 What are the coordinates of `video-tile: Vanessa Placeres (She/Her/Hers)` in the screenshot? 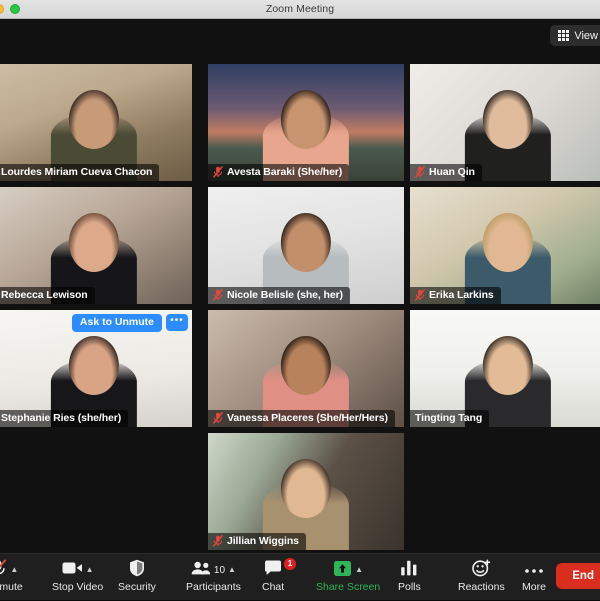 It's located at (306, 368).